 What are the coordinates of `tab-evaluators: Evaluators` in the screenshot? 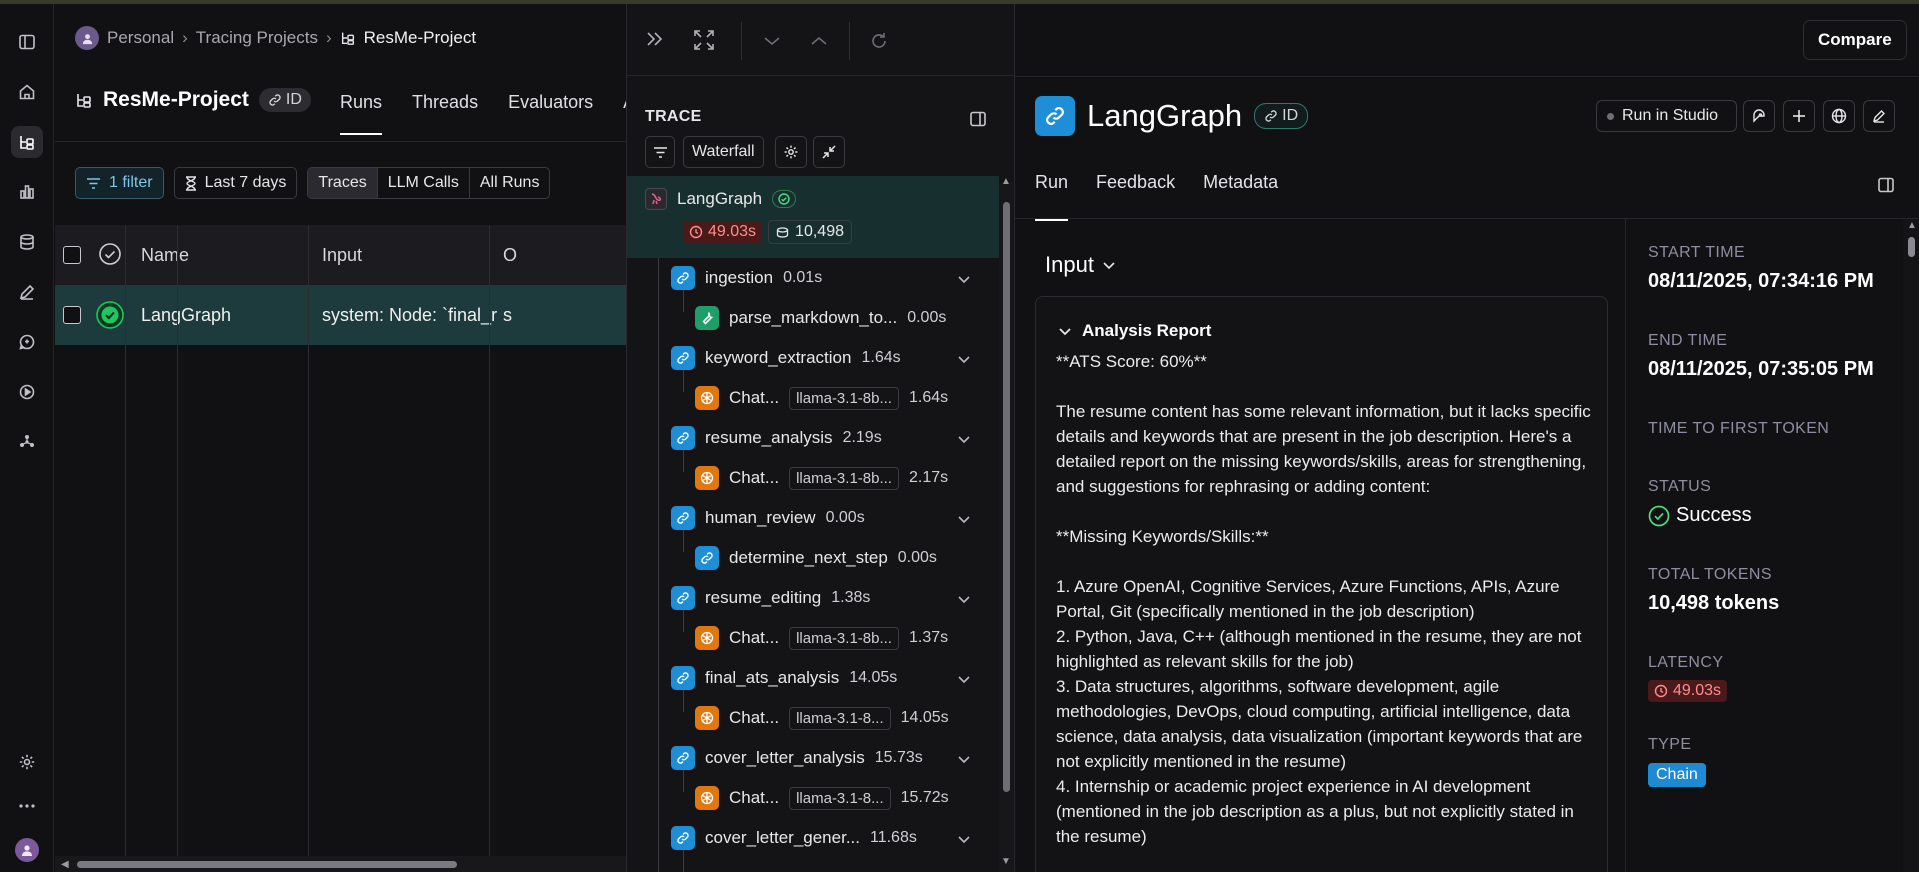 It's located at (550, 113).